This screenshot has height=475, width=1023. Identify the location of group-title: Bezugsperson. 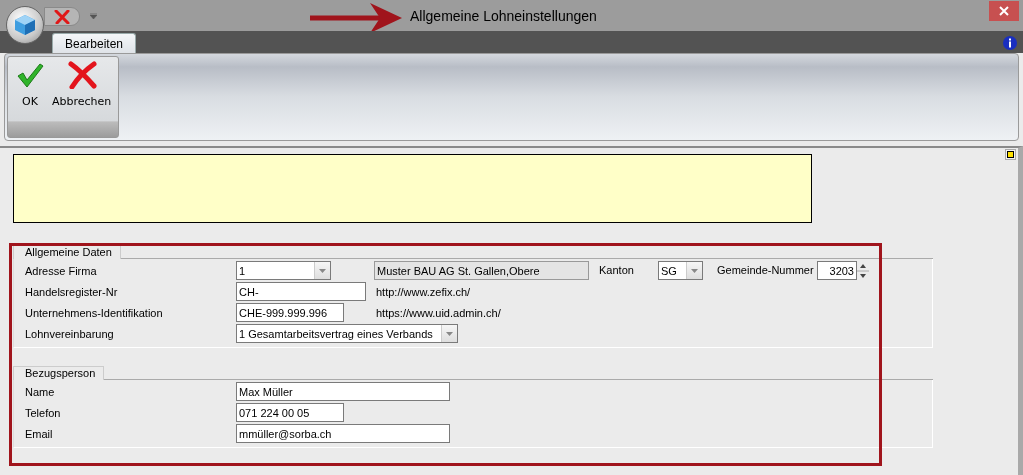
(59, 373).